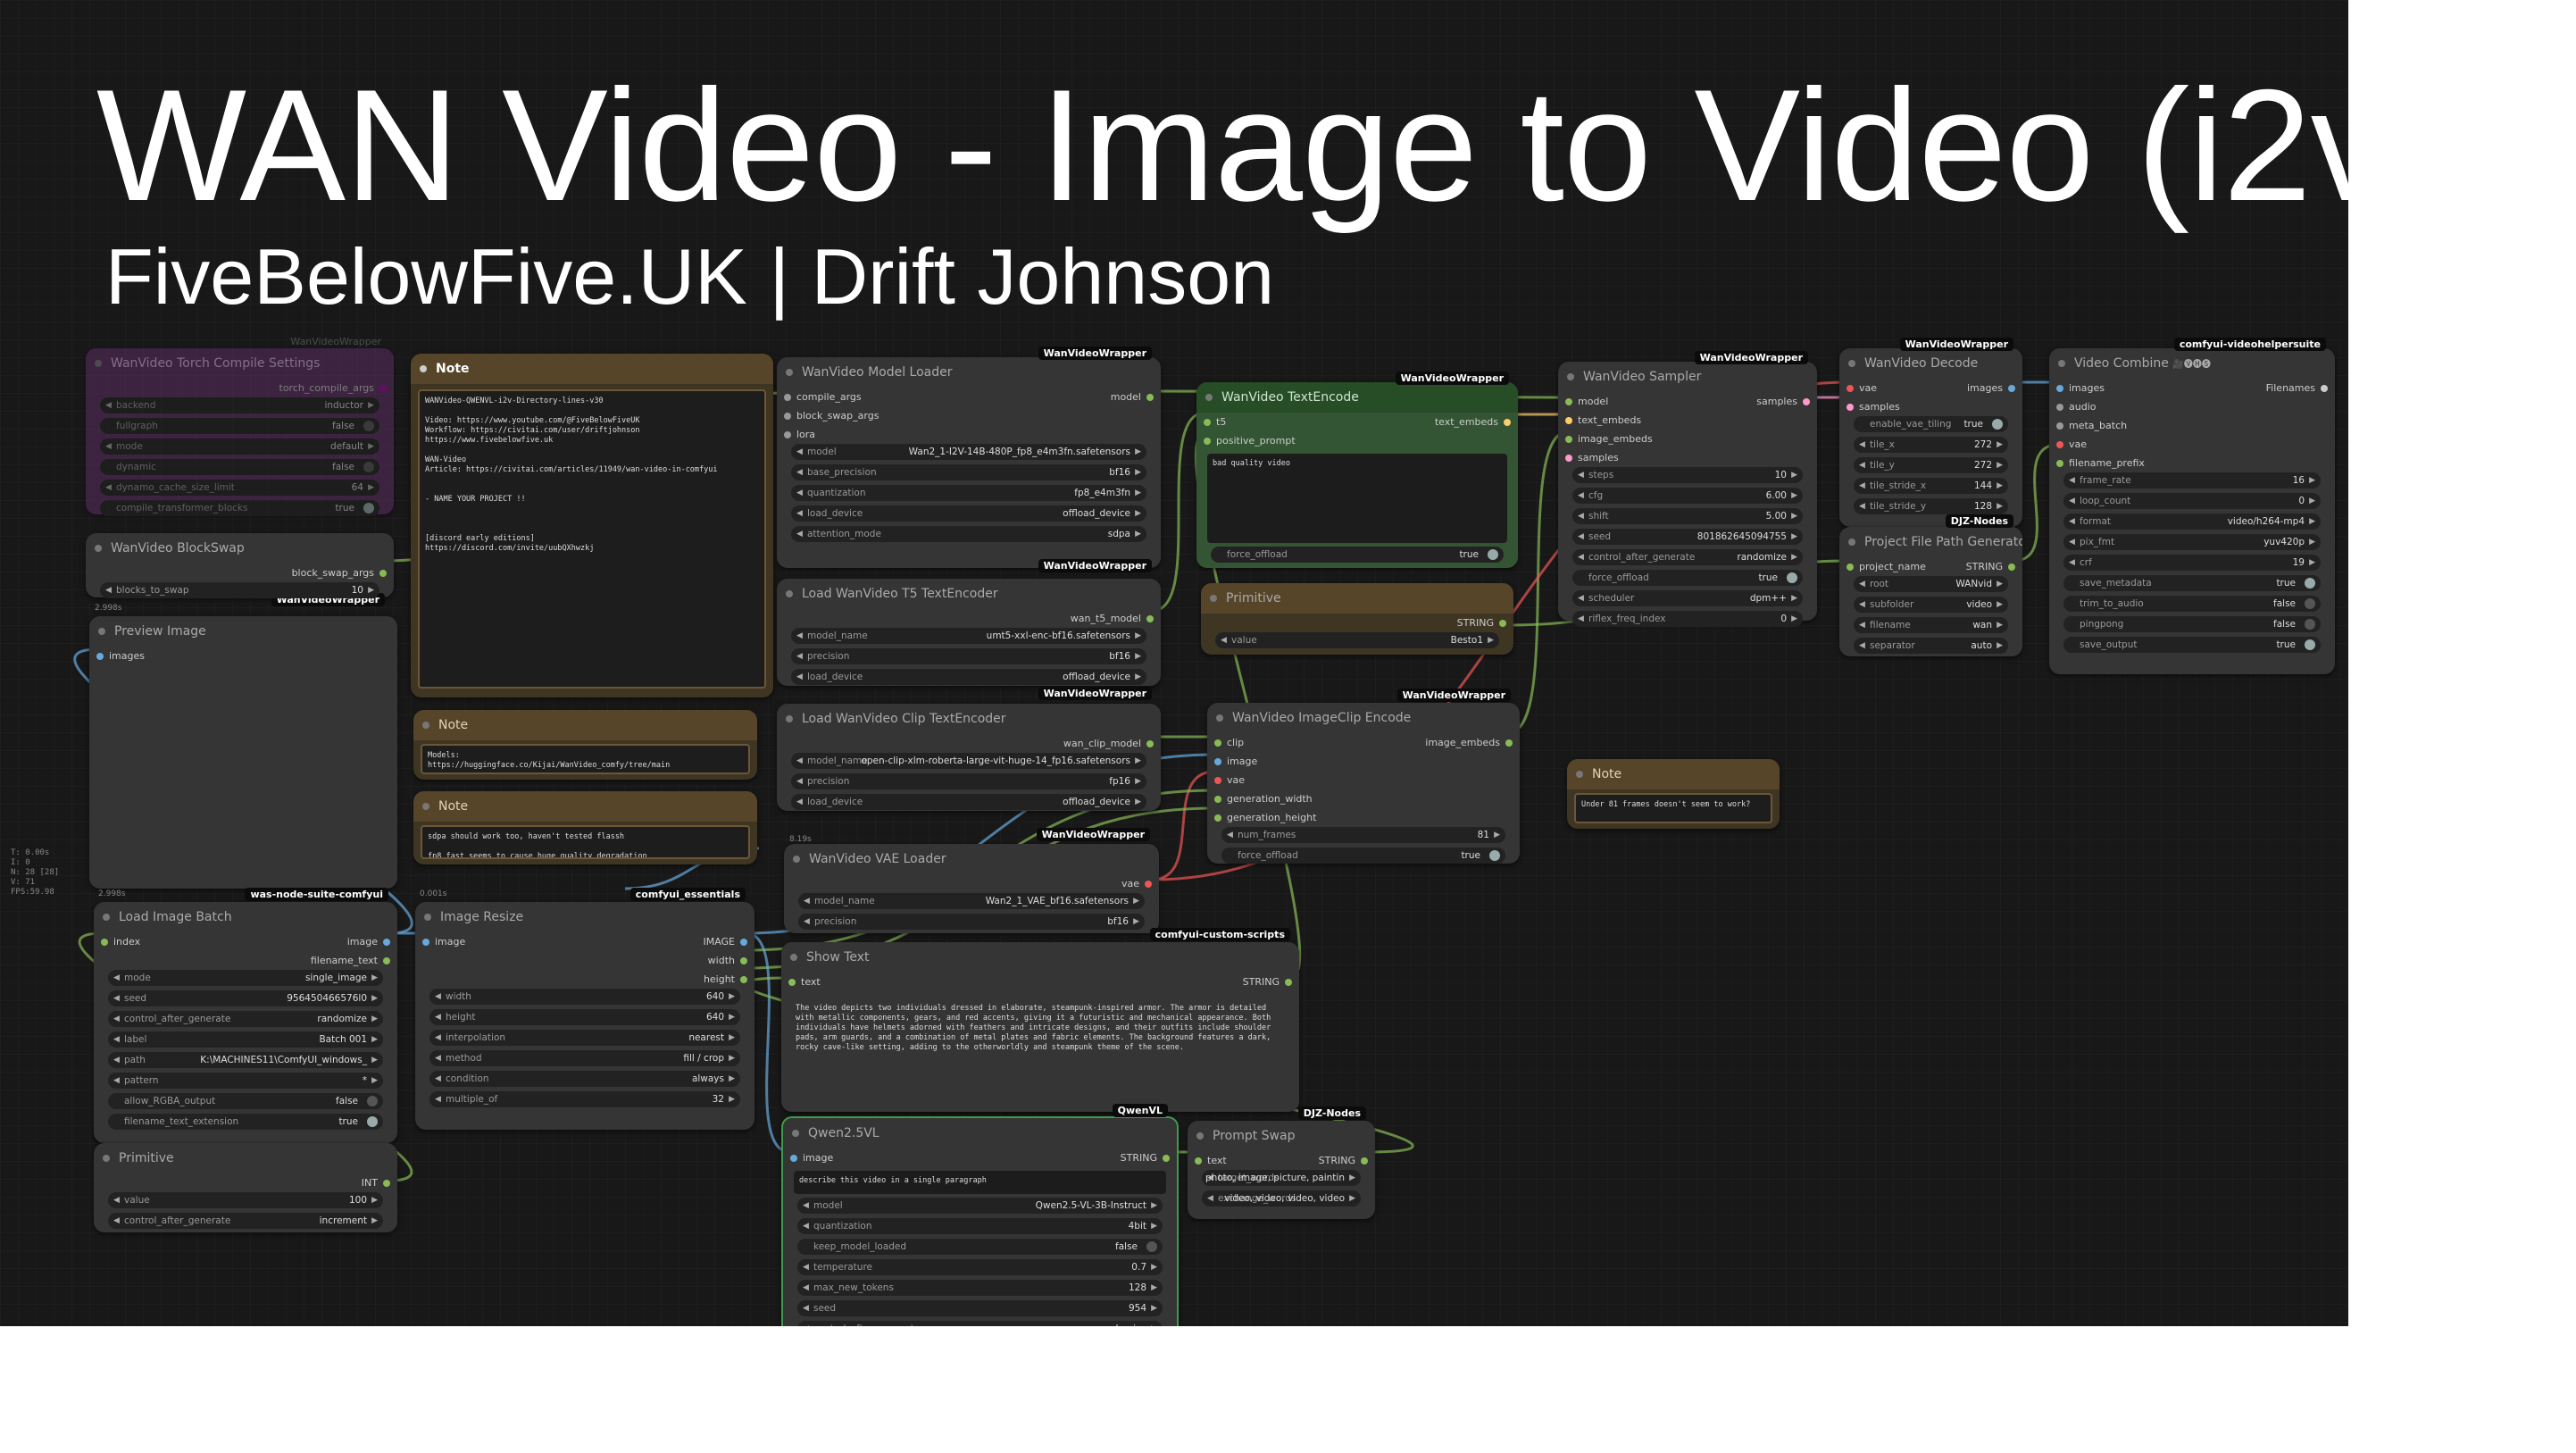 Image resolution: width=2576 pixels, height=1453 pixels. Describe the element at coordinates (2192, 604) in the screenshot. I see `widget-trim-to-audio: trim_to_audio false` at that location.